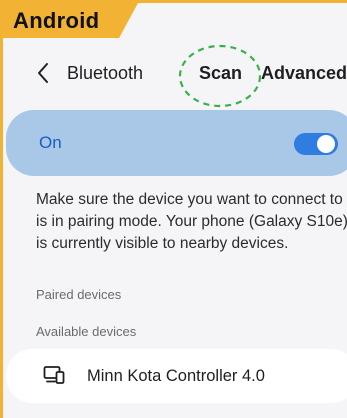 Image resolution: width=347 pixels, height=418 pixels. Describe the element at coordinates (316, 144) in the screenshot. I see `bluetooth-switch` at that location.